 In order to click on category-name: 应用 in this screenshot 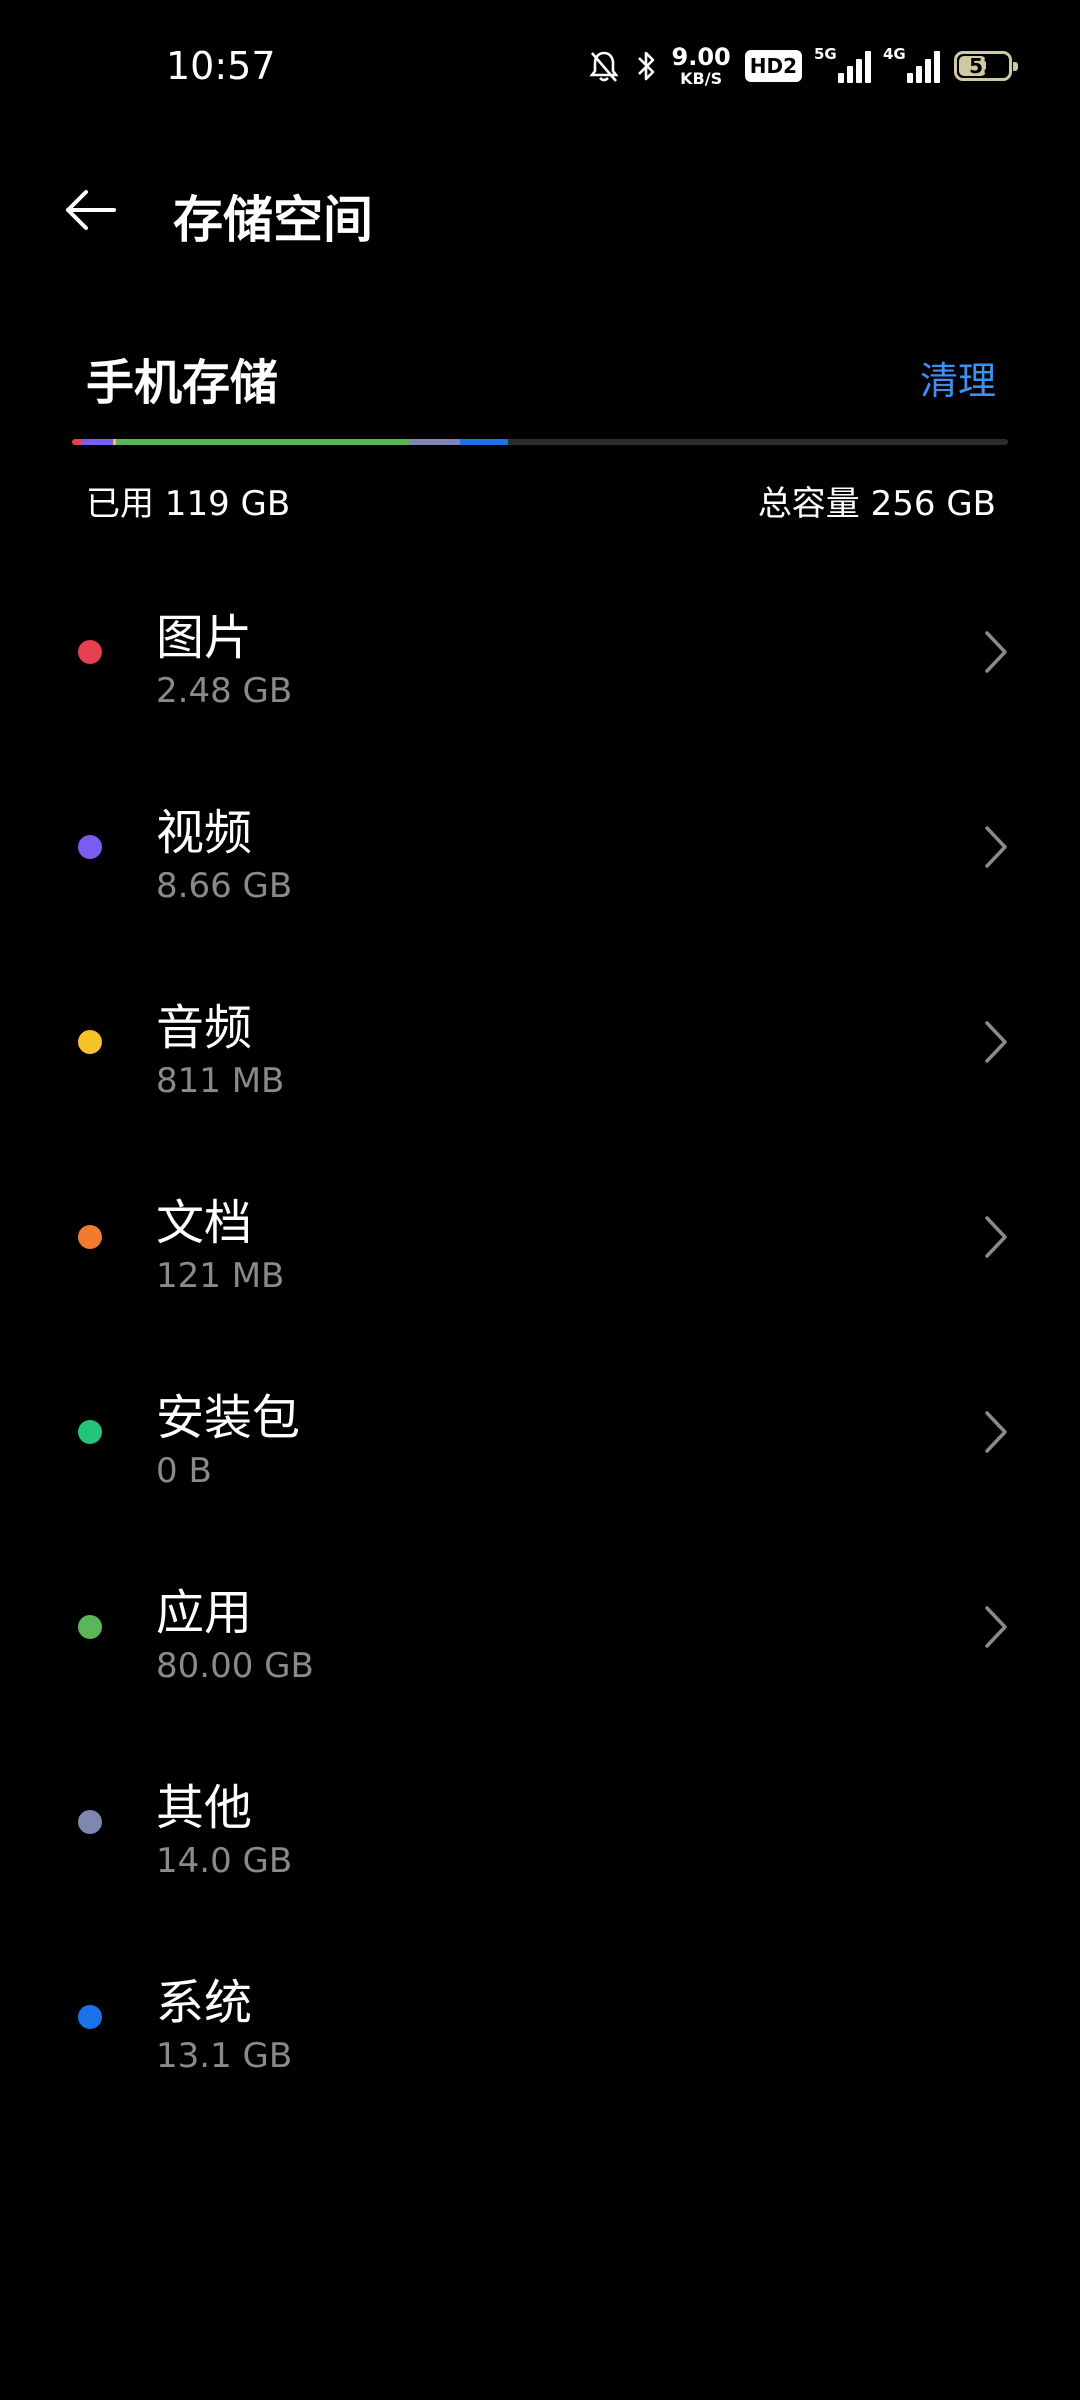, I will do `click(204, 1613)`.